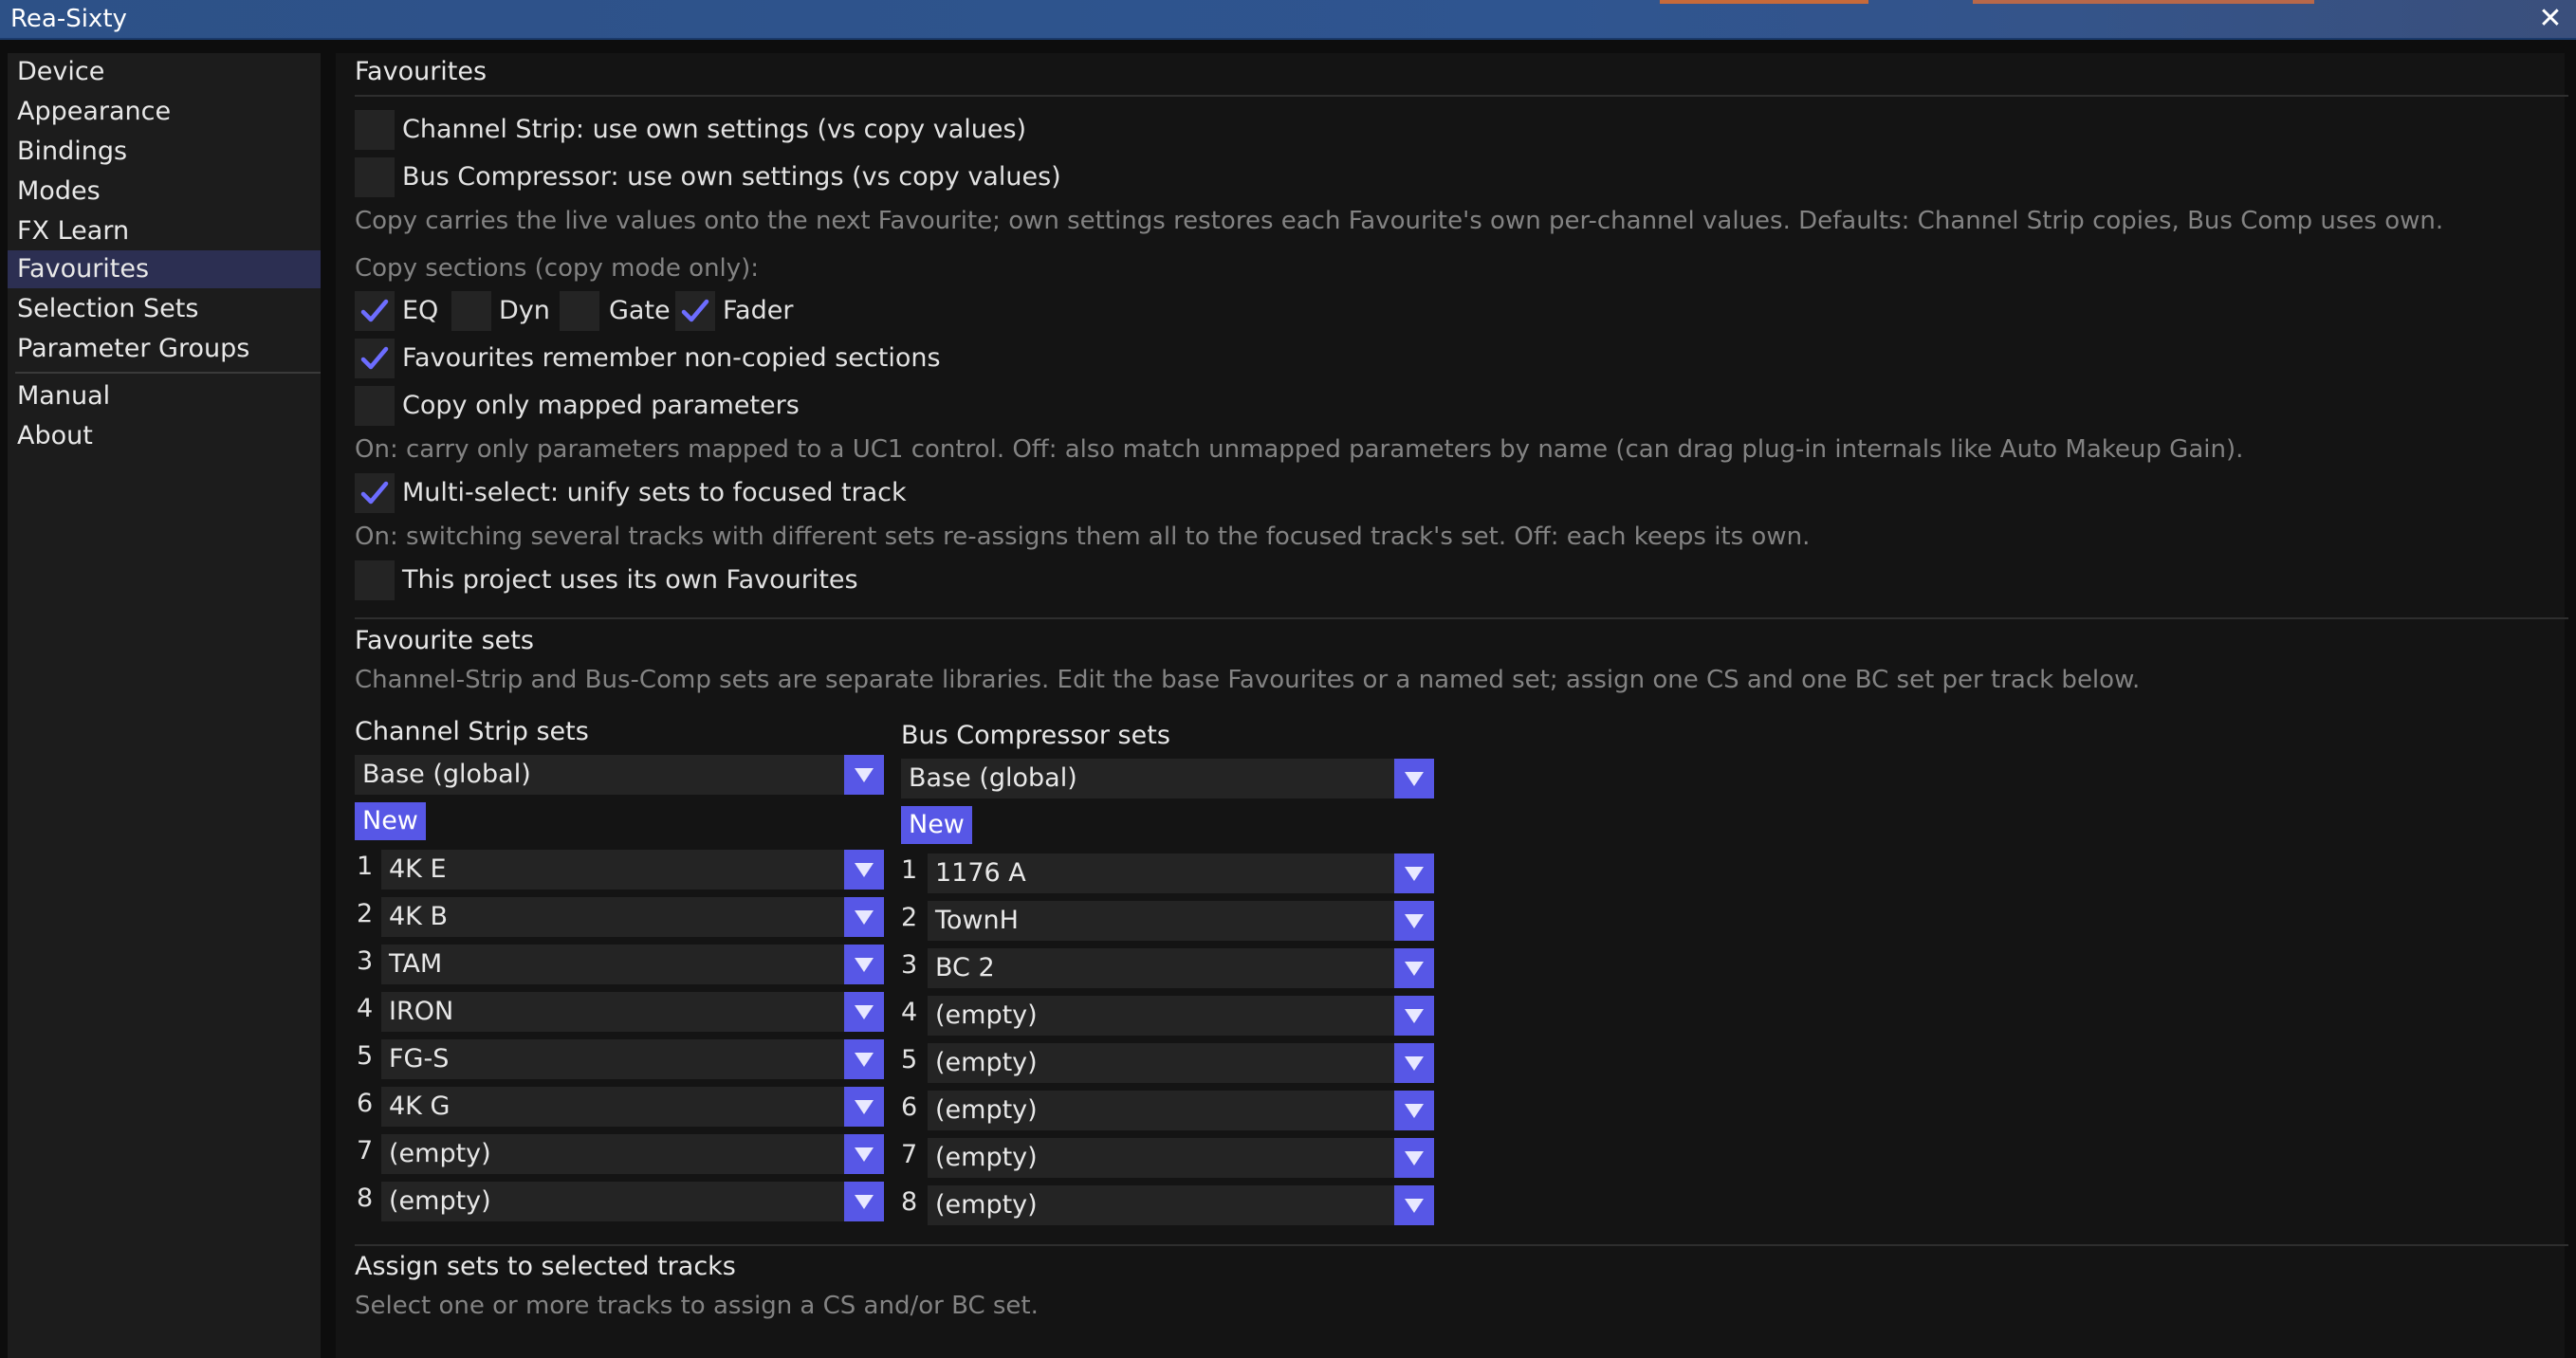 The height and width of the screenshot is (1358, 2576). Describe the element at coordinates (68, 19) in the screenshot. I see `window-title: Rea-Sixty` at that location.